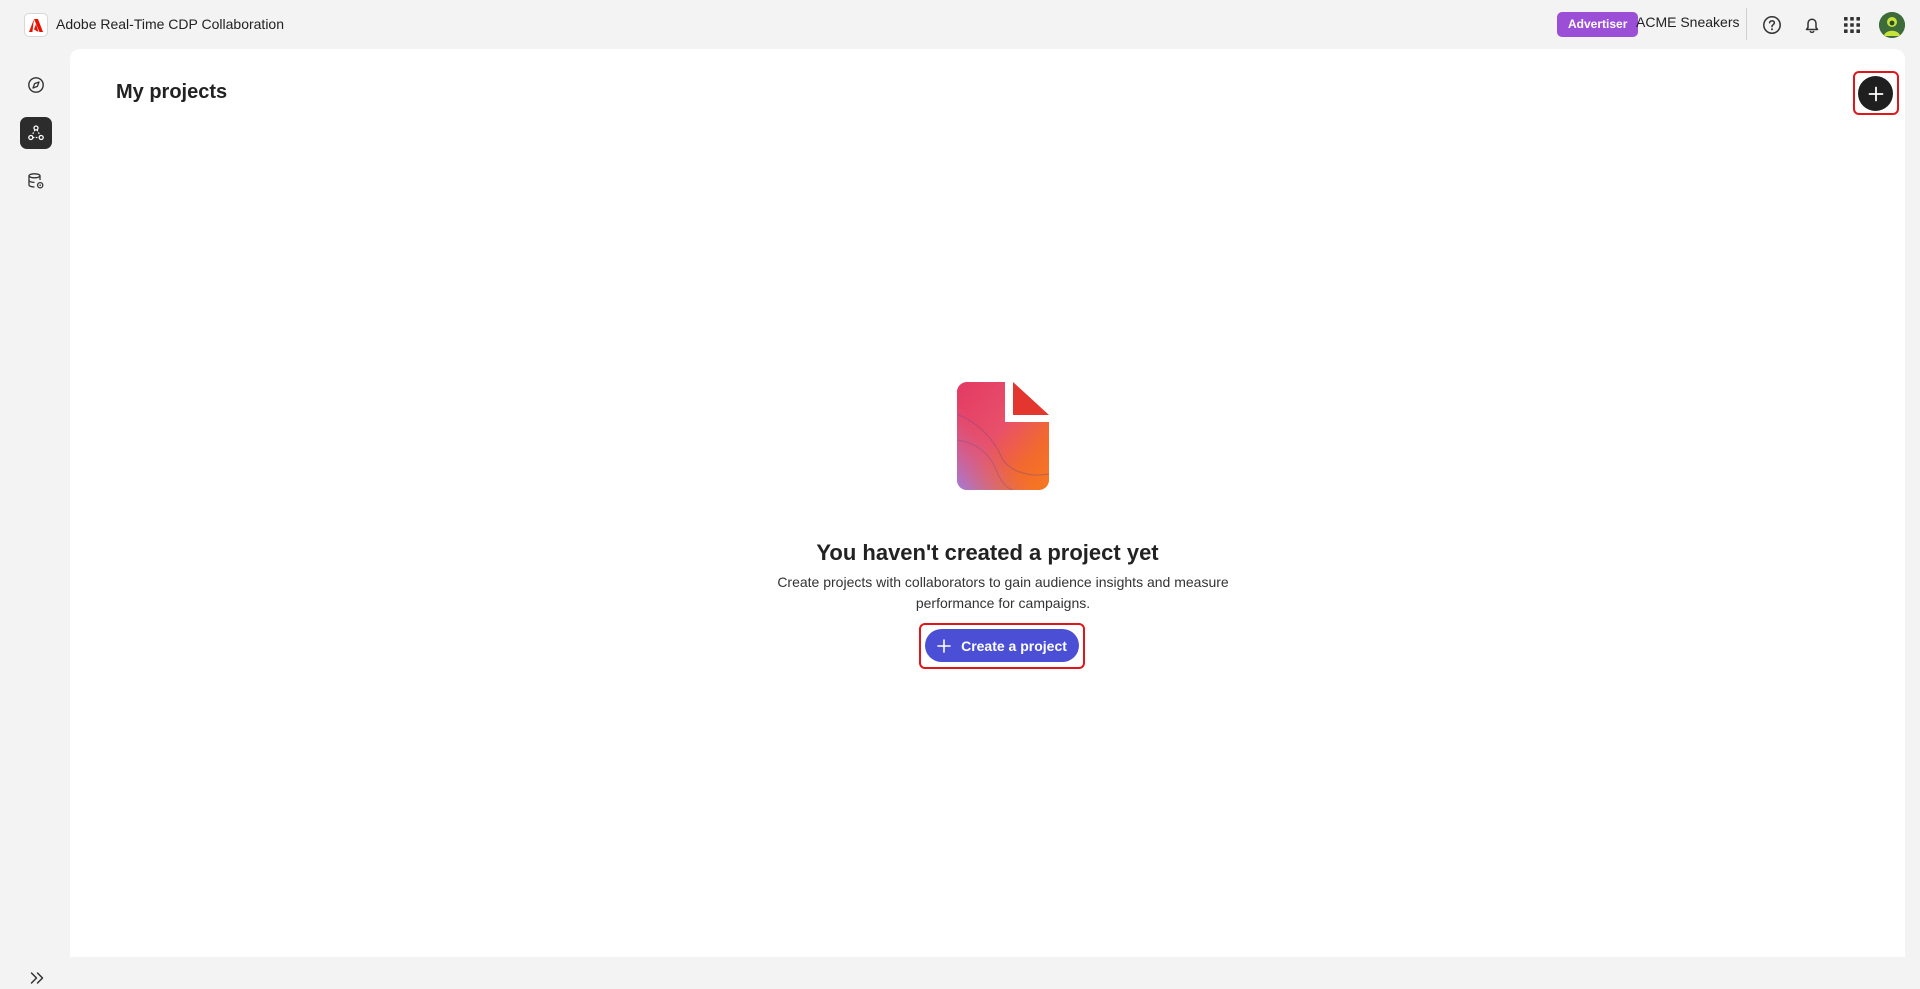 This screenshot has height=989, width=1920. I want to click on sidebar-item-discover, so click(36, 85).